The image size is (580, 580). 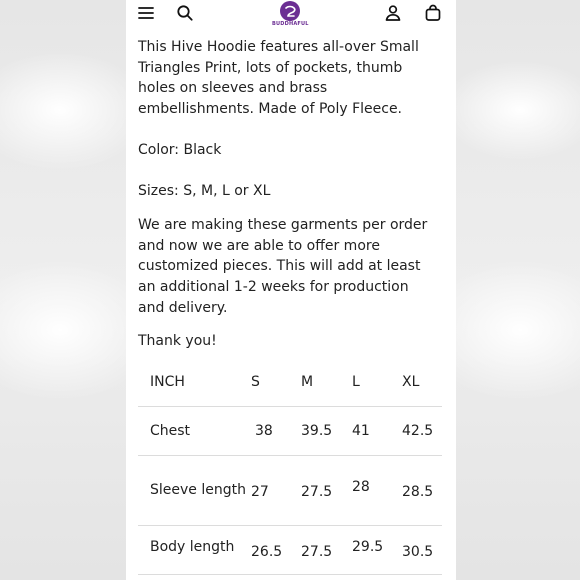 I want to click on cell-text: 38, so click(x=264, y=430).